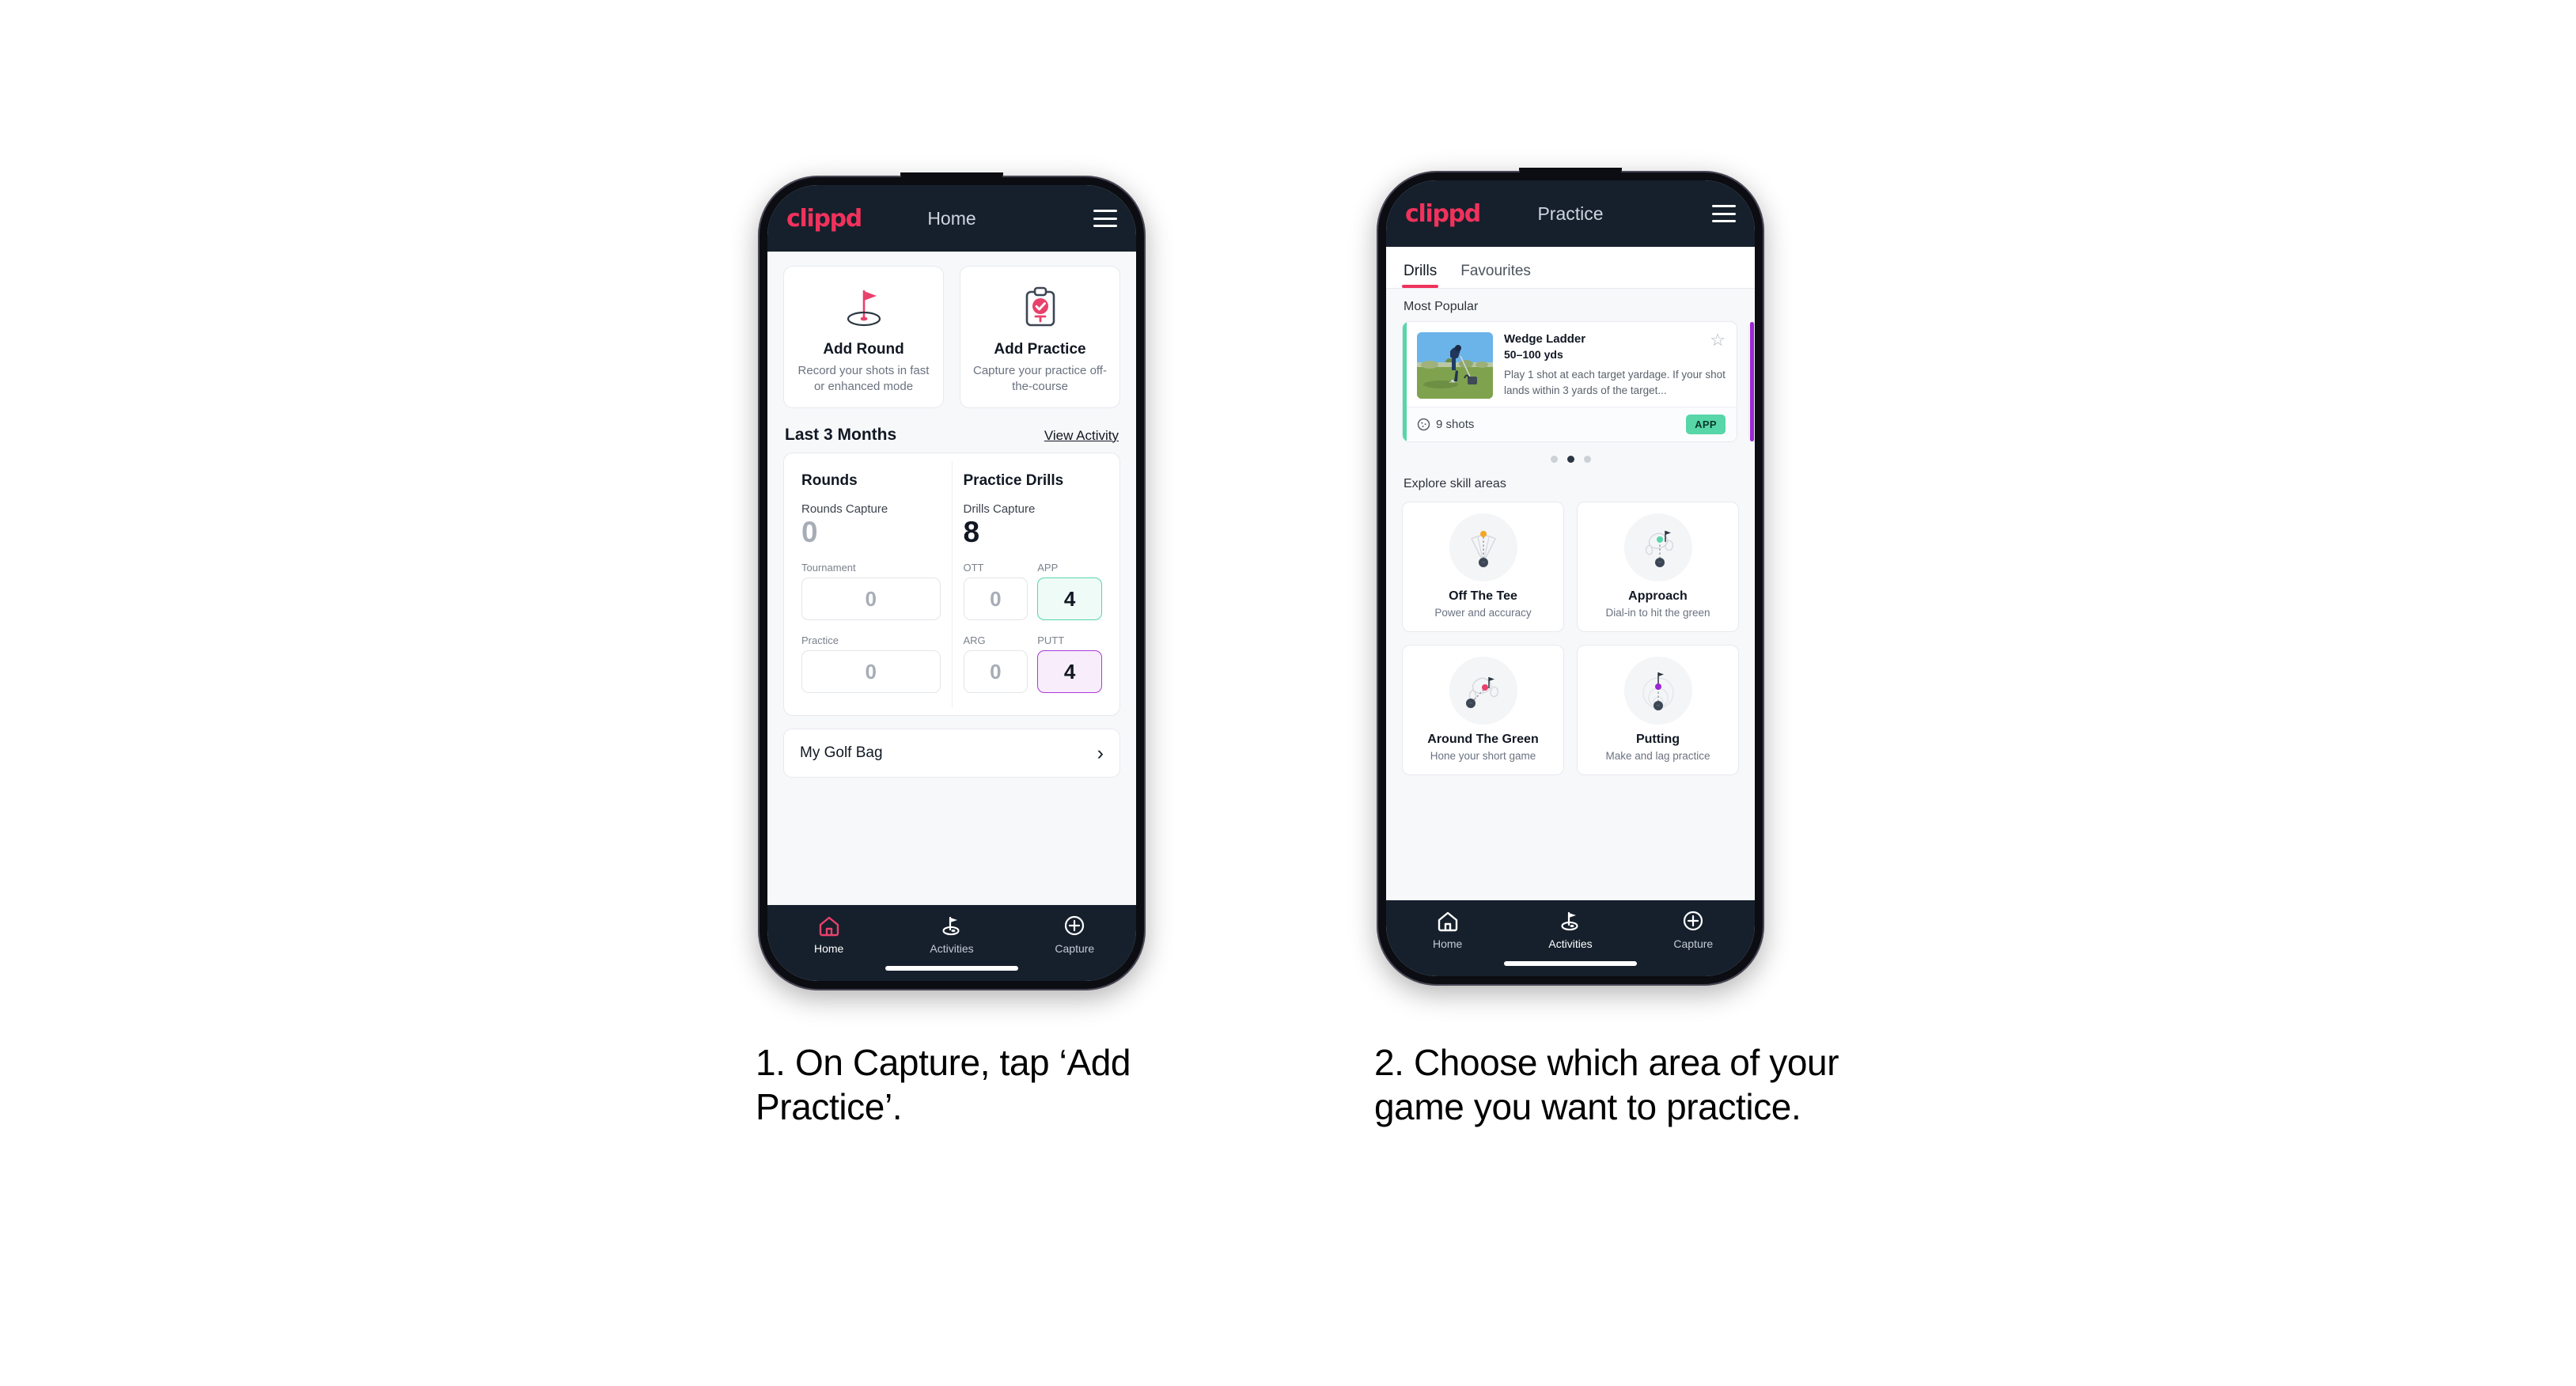 This screenshot has height=1386, width=2576. Describe the element at coordinates (1657, 613) in the screenshot. I see `skill-sub: Dial-in to hit the green` at that location.